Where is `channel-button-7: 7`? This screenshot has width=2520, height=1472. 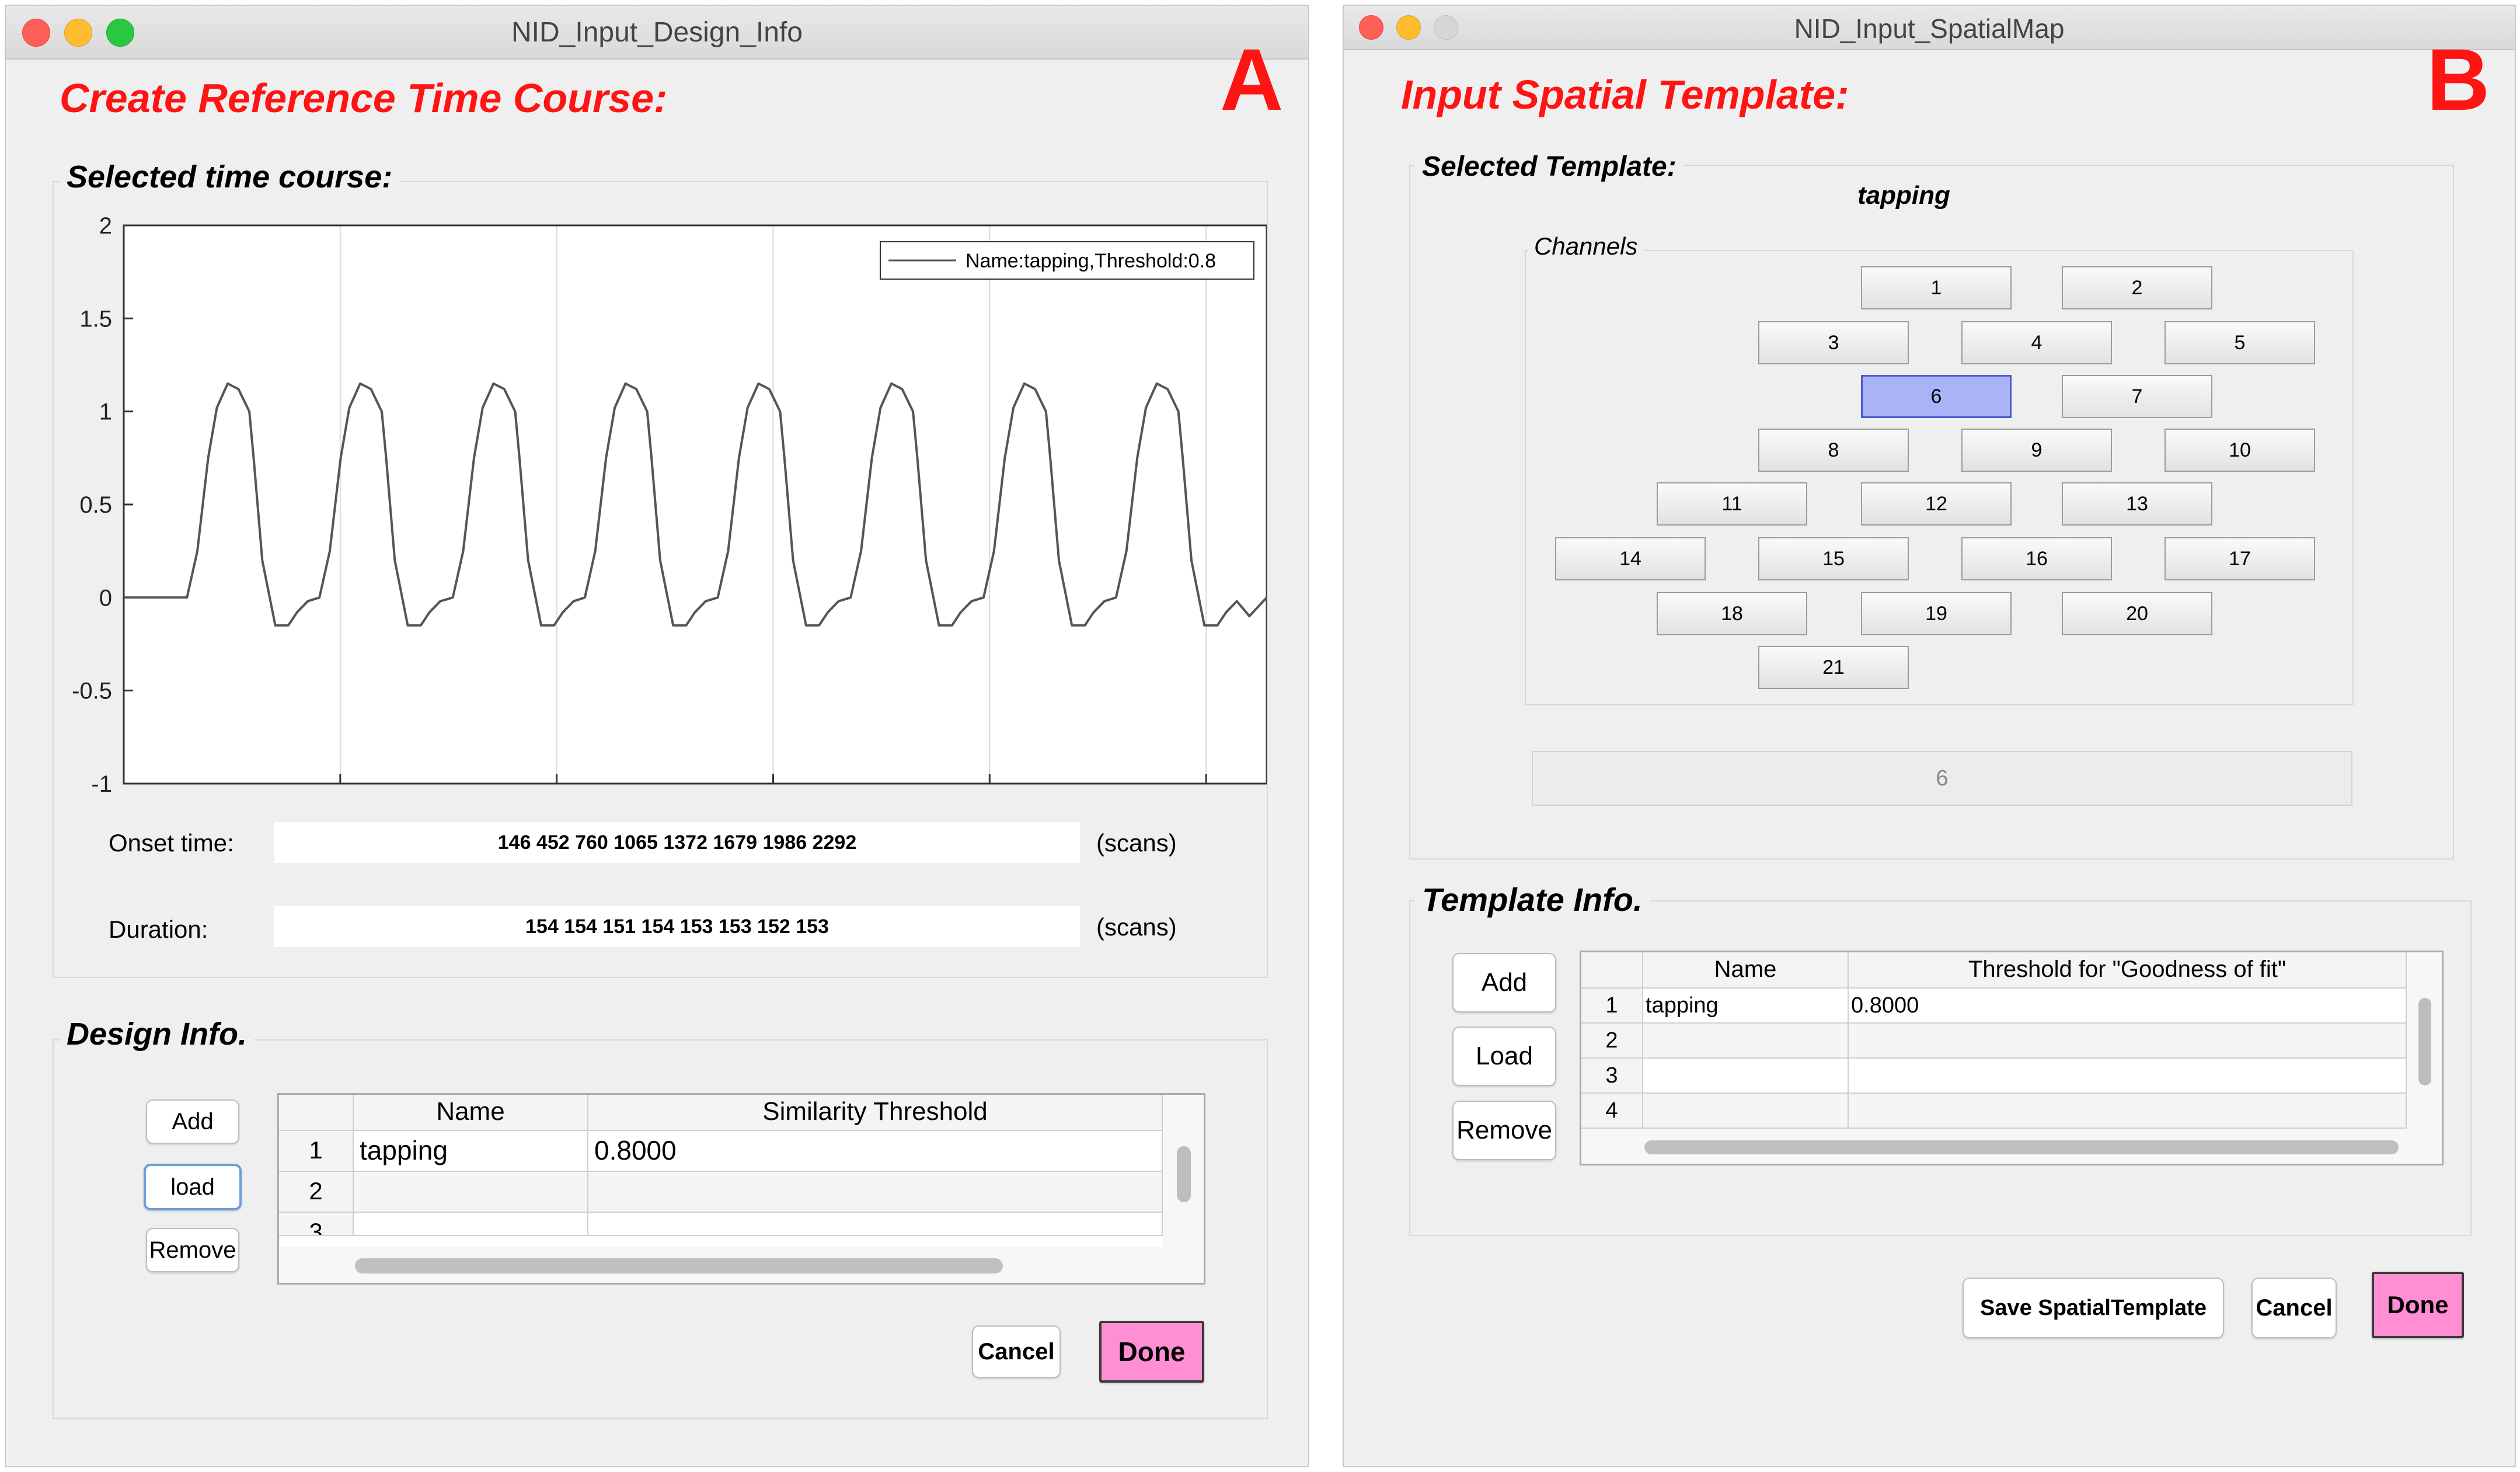
channel-button-7: 7 is located at coordinates (2137, 396).